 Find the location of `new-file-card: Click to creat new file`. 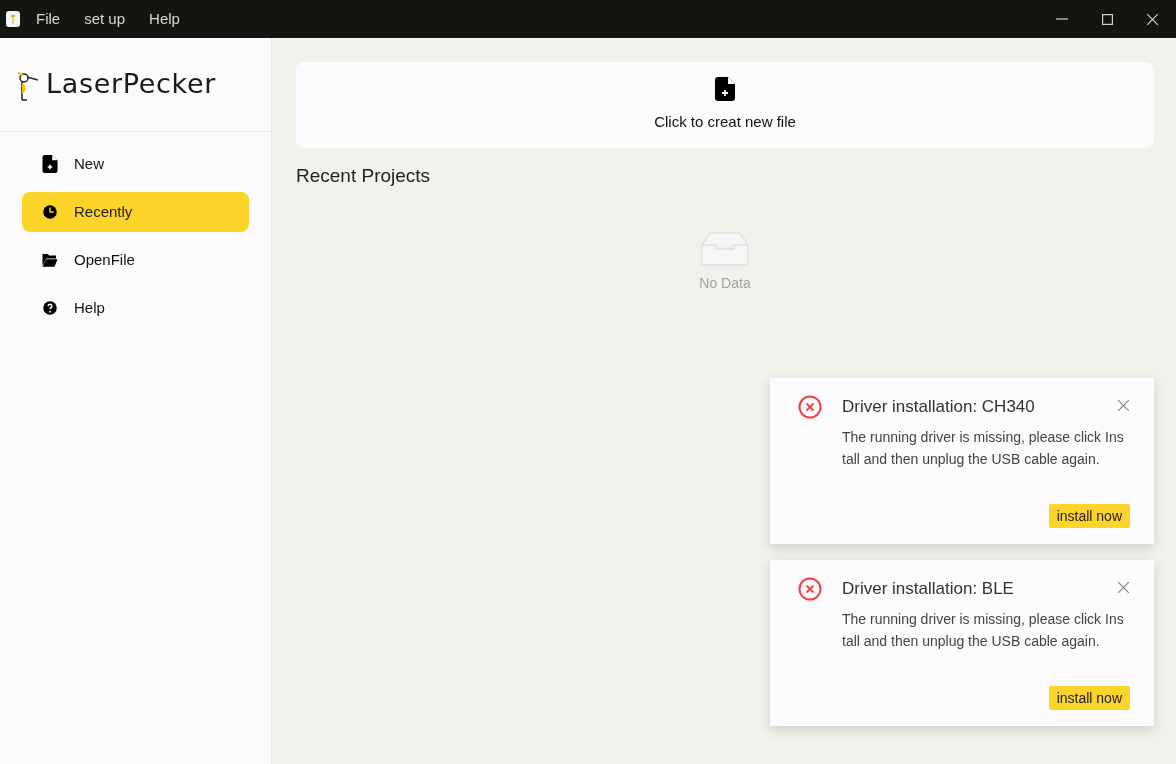

new-file-card: Click to creat new file is located at coordinates (725, 105).